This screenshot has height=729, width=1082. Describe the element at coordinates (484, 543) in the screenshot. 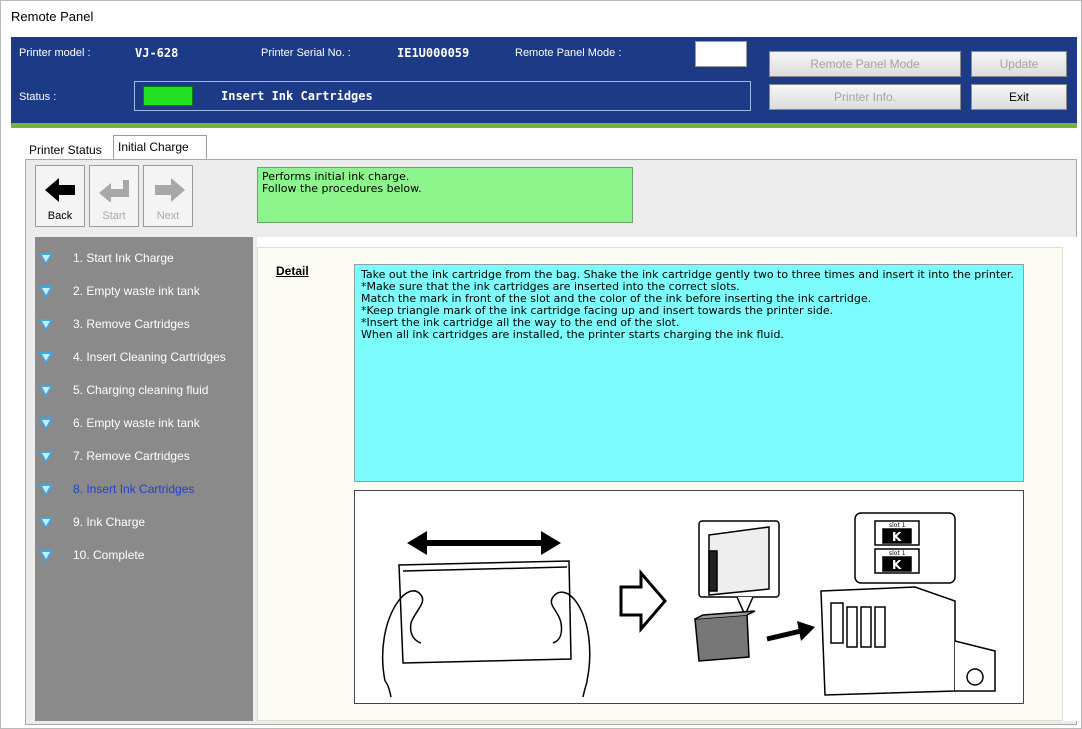

I see `shake-arrow-icon` at that location.